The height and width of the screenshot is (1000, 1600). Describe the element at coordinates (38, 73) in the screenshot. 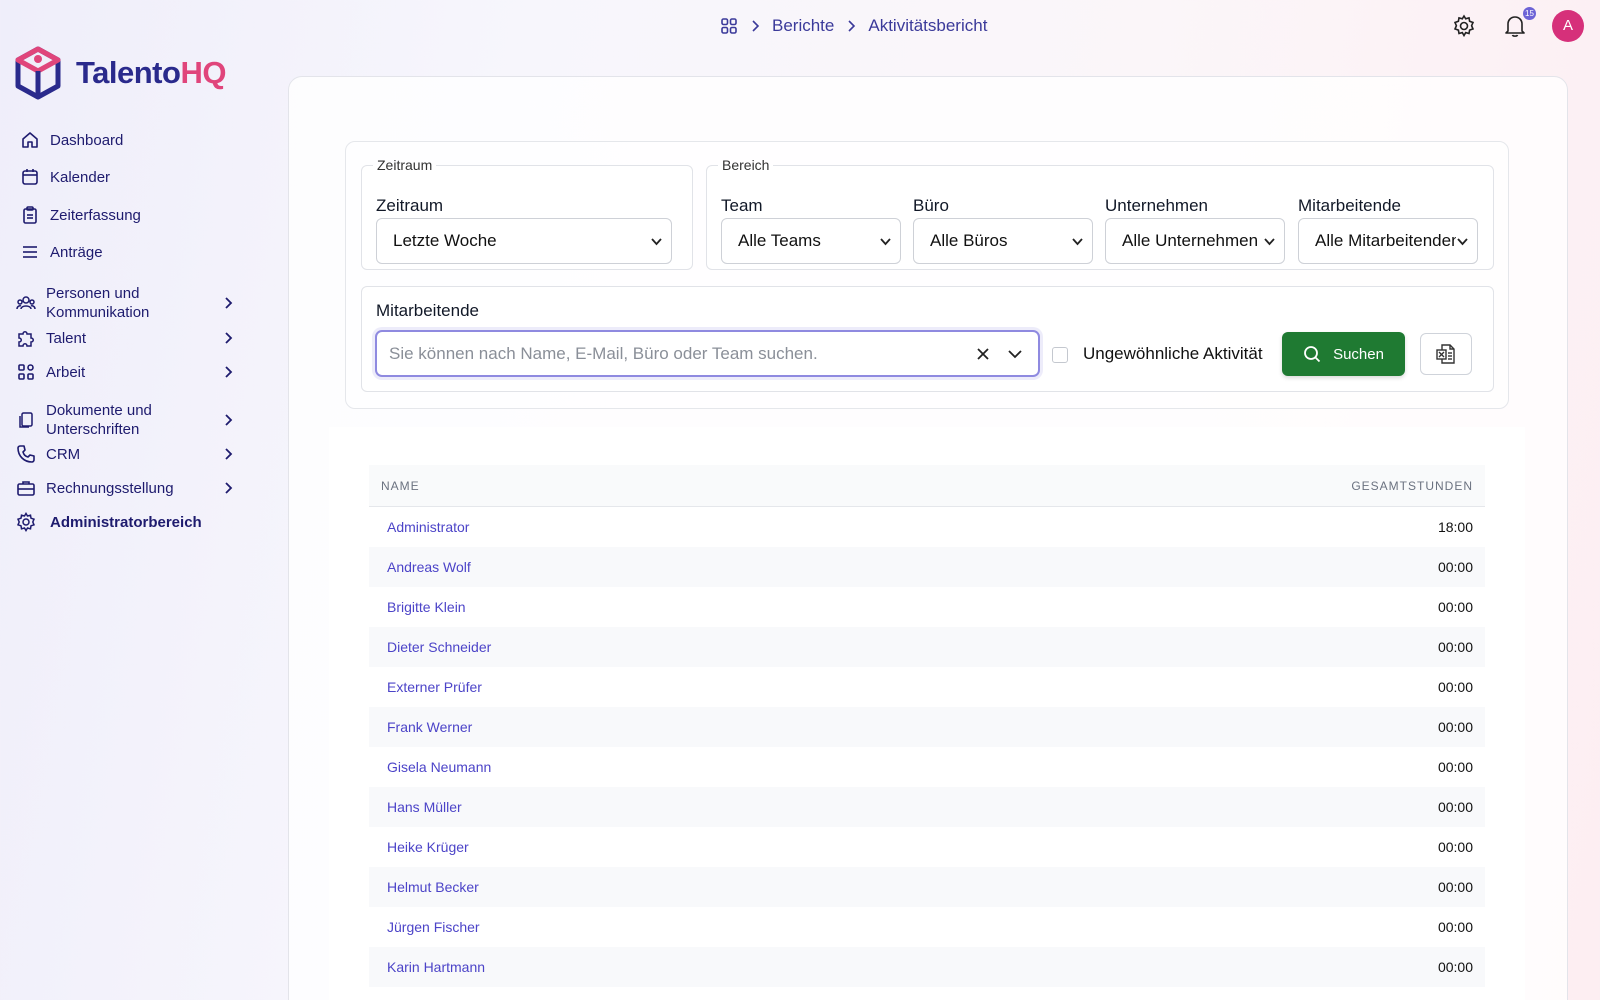

I see `logo-cube-icon` at that location.